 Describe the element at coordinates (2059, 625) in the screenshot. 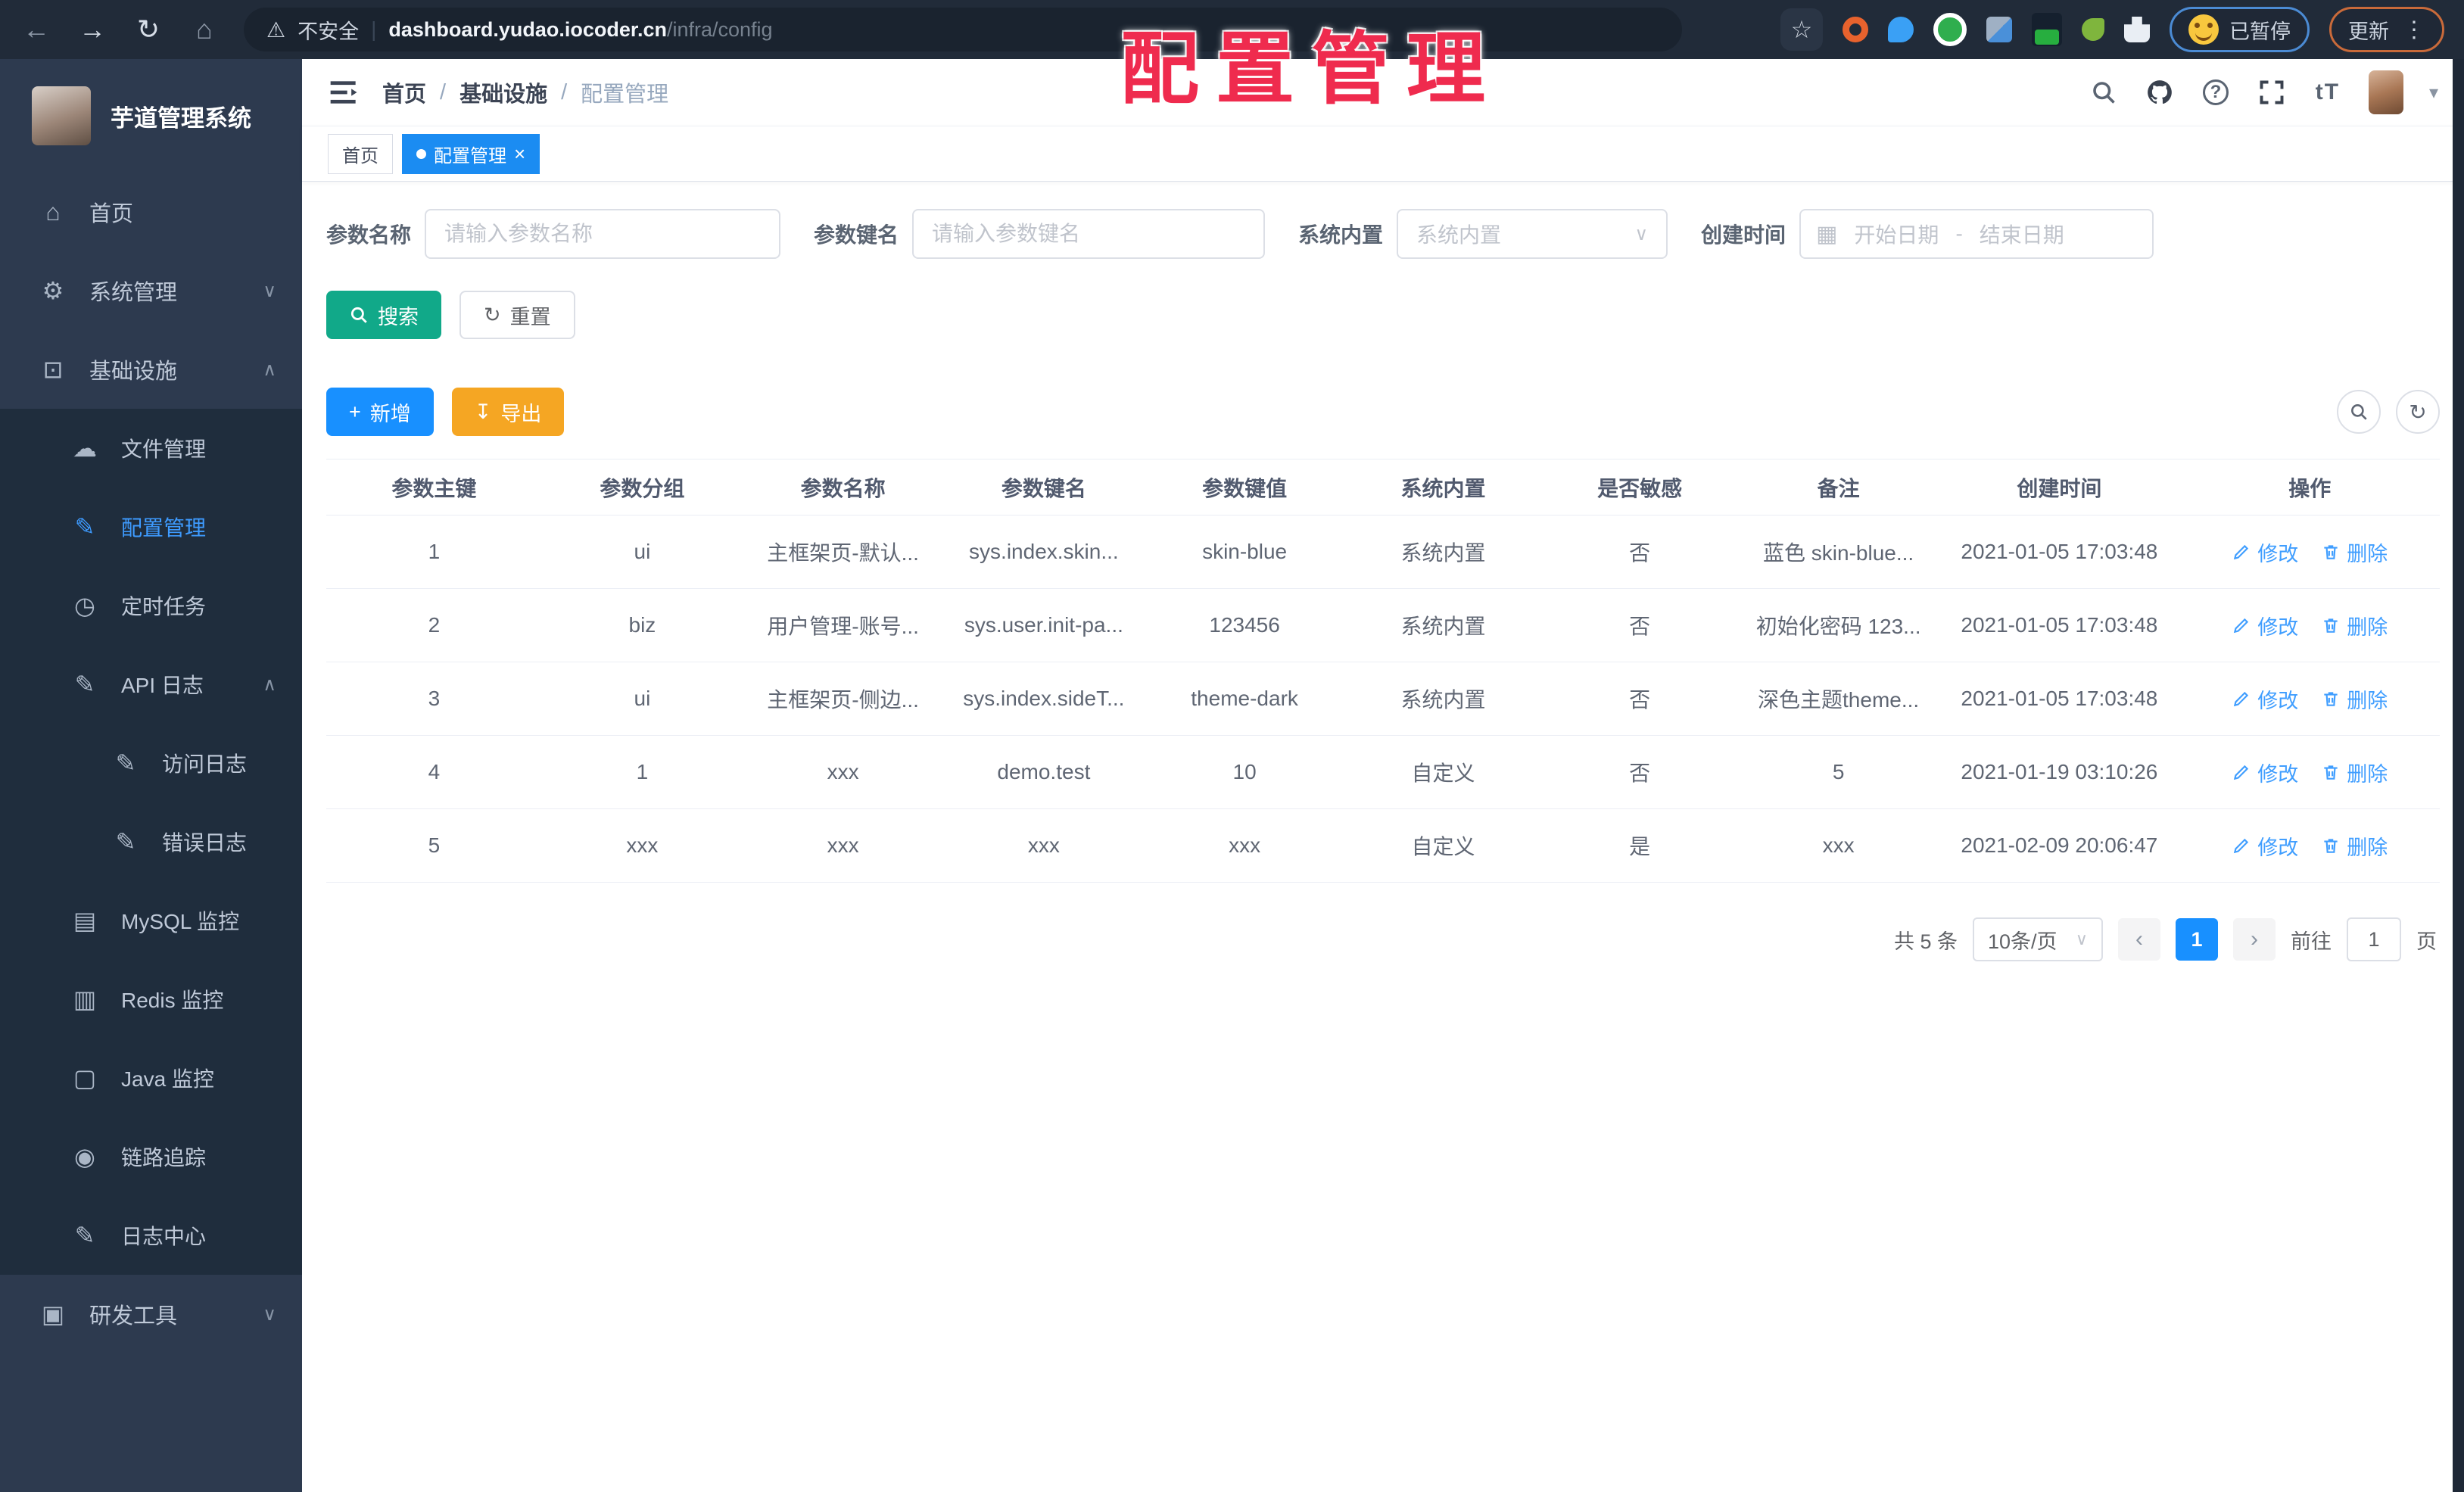

I see `cell-created: 2021-01-05 17:03:48` at that location.